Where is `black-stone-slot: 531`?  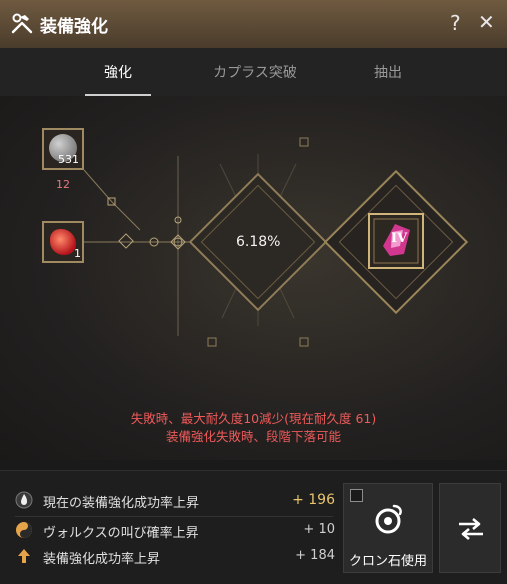 black-stone-slot: 531 is located at coordinates (63, 149).